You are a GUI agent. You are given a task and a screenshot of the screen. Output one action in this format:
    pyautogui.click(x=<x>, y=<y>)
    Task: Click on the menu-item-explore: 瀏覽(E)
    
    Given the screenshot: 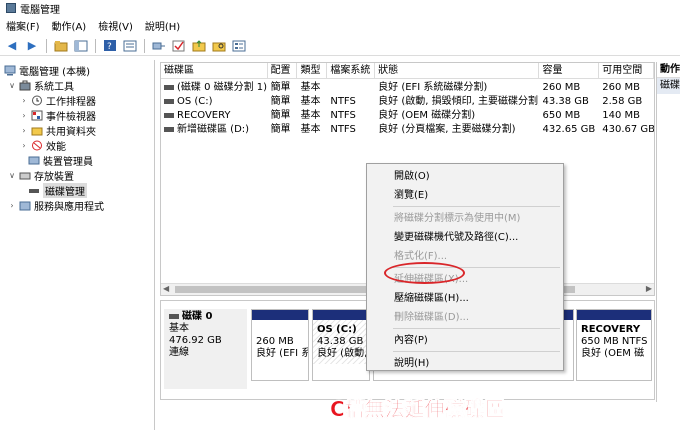 What is the action you would take?
    pyautogui.click(x=465, y=195)
    